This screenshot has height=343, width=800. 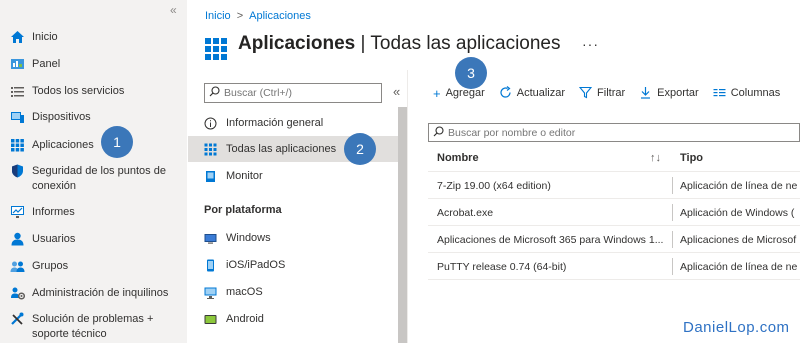 I want to click on dashboard-icon, so click(x=17, y=64).